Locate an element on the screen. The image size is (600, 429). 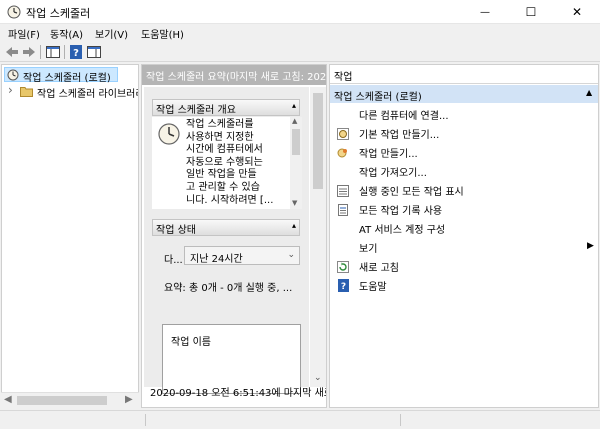
overview-scrollbar: ▲ ▼ is located at coordinates (296, 163).